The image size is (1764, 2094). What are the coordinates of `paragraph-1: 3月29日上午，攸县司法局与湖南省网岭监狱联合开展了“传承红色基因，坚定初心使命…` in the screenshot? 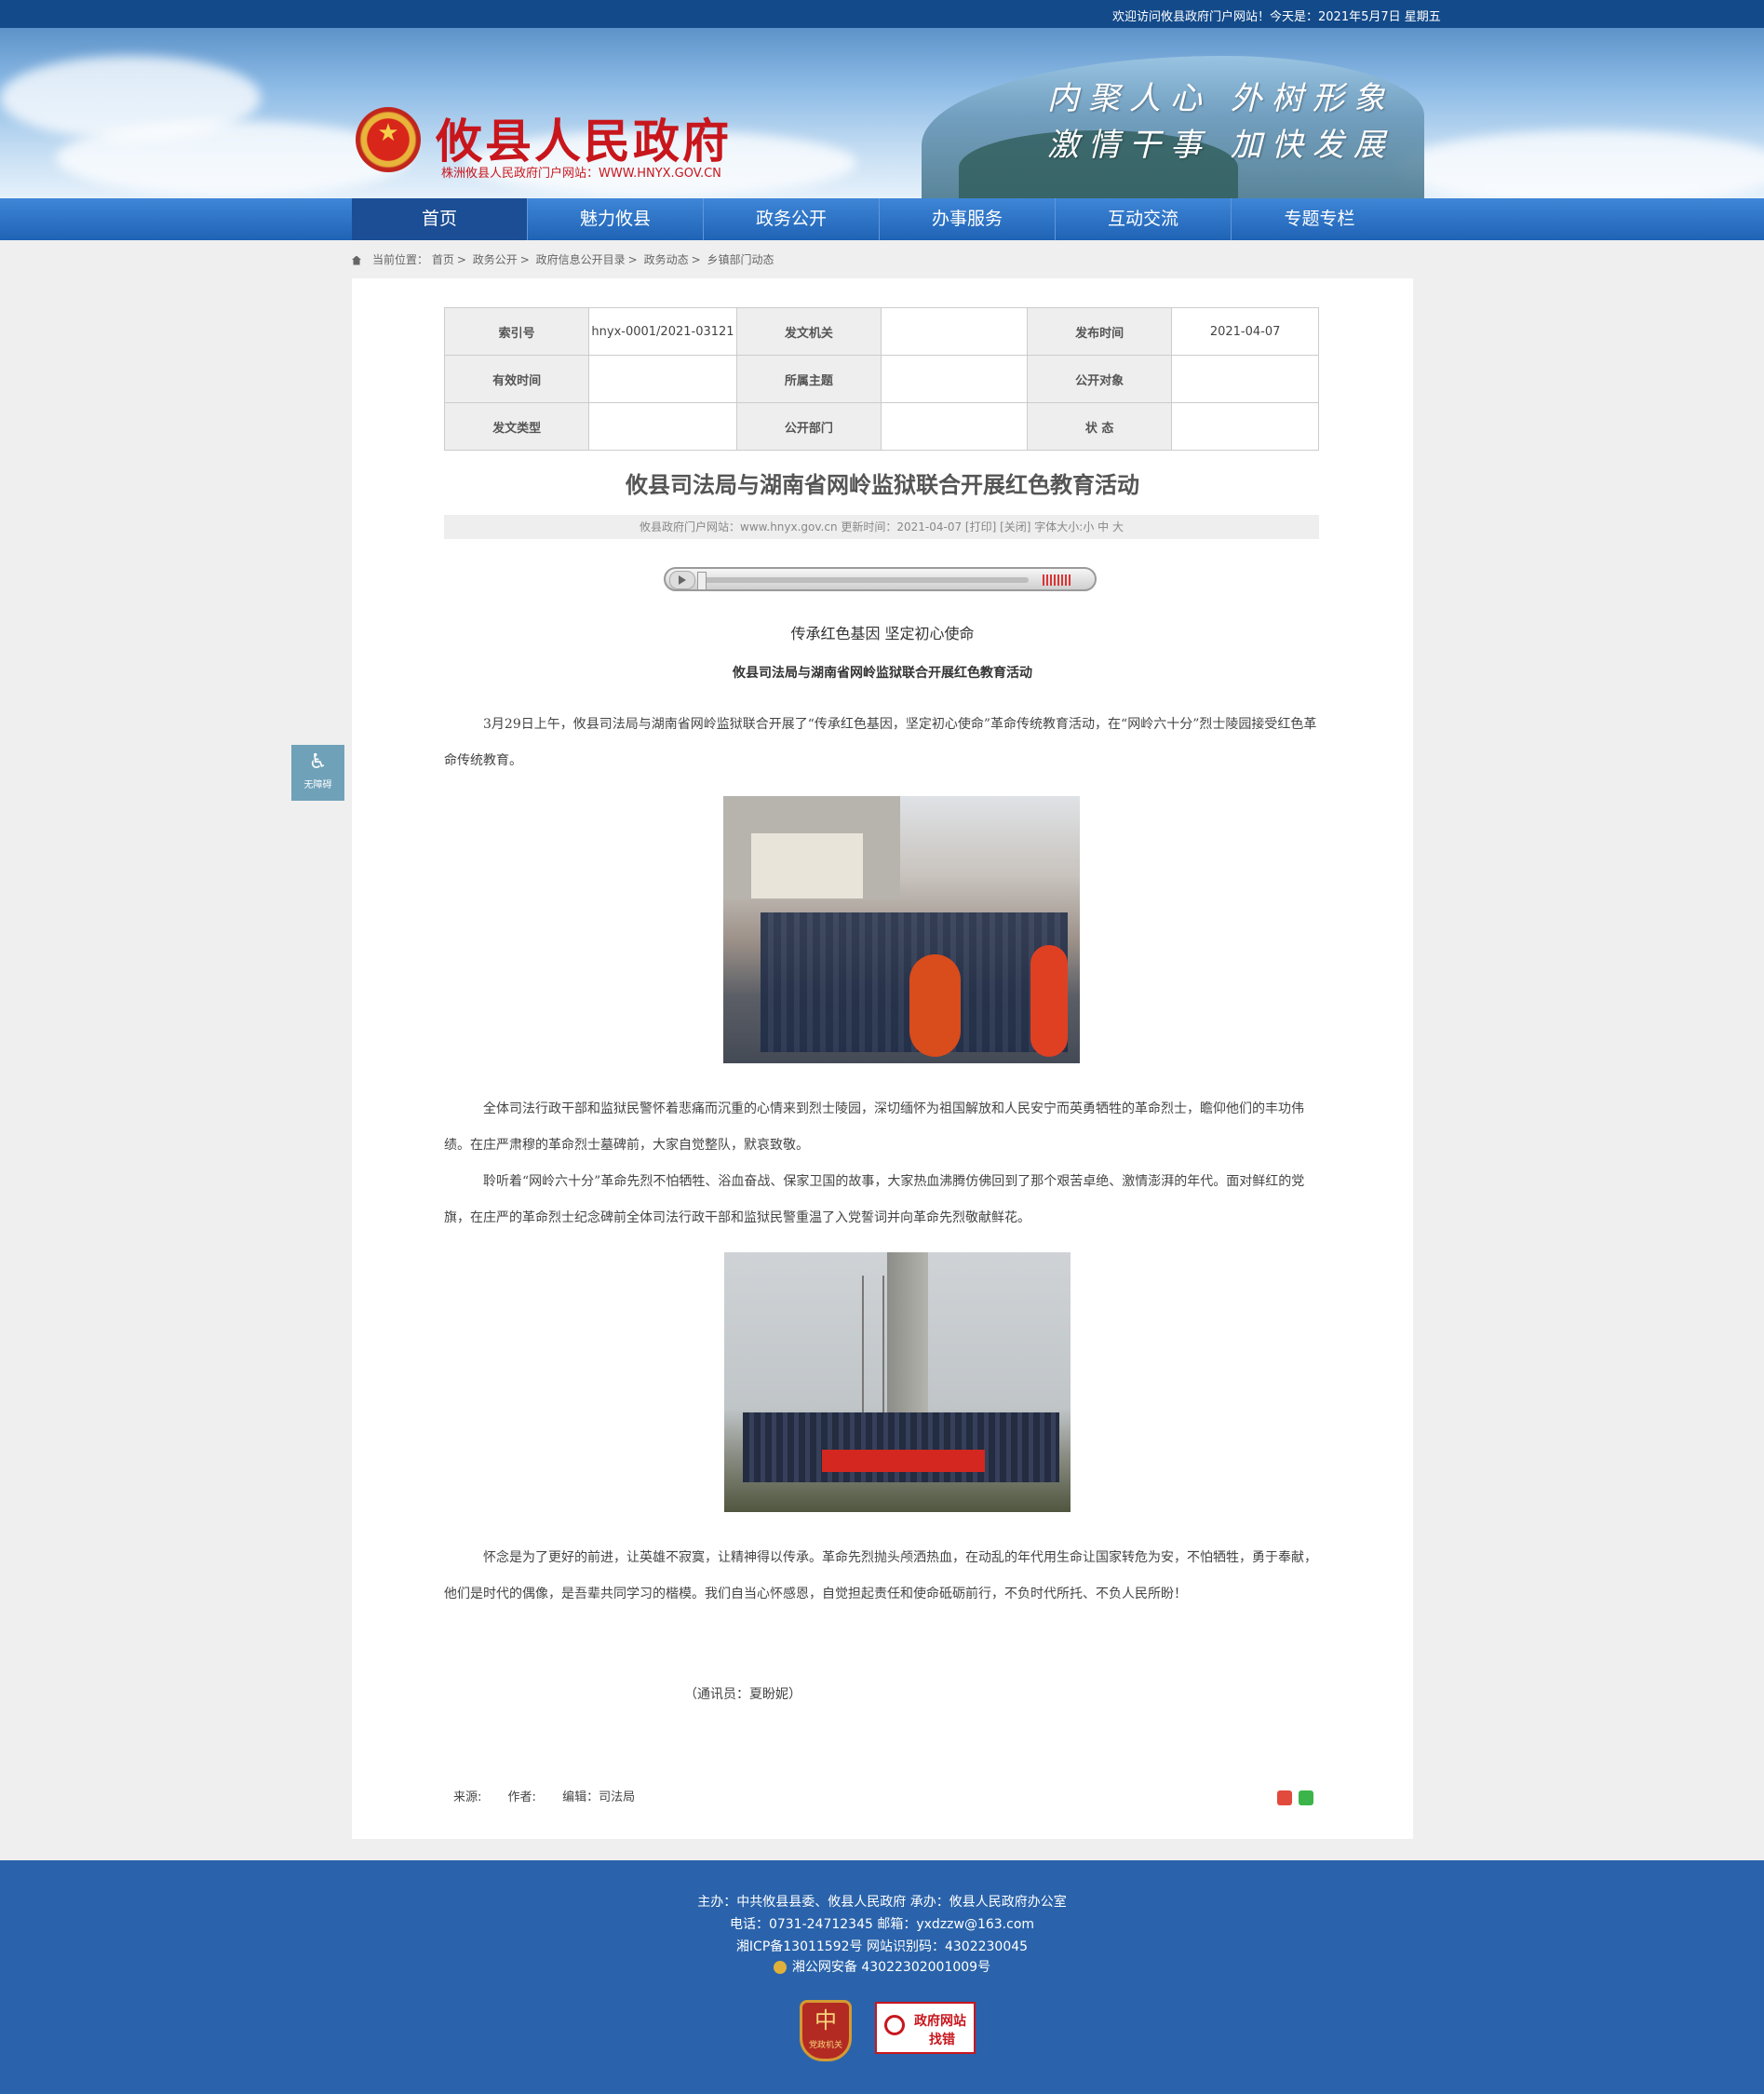 It's located at (880, 742).